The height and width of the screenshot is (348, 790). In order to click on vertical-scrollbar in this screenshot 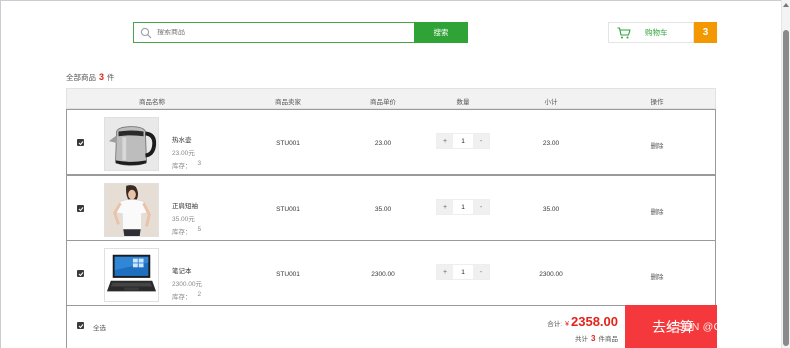, I will do `click(785, 174)`.